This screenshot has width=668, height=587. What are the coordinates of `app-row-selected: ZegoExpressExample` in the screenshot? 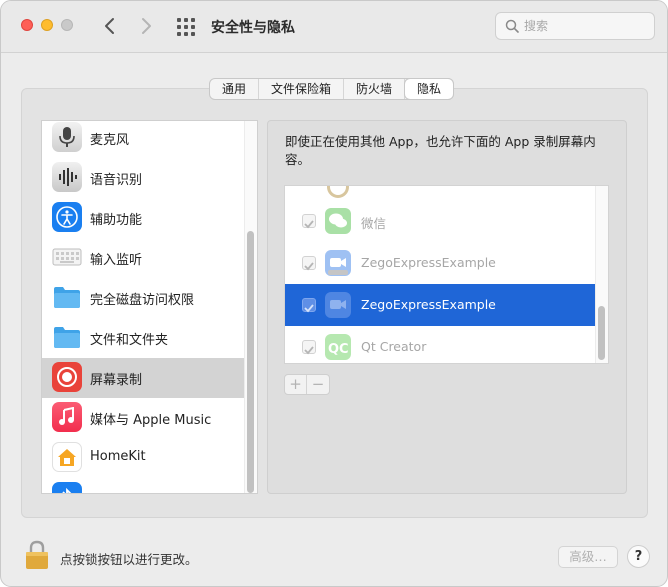 It's located at (440, 305).